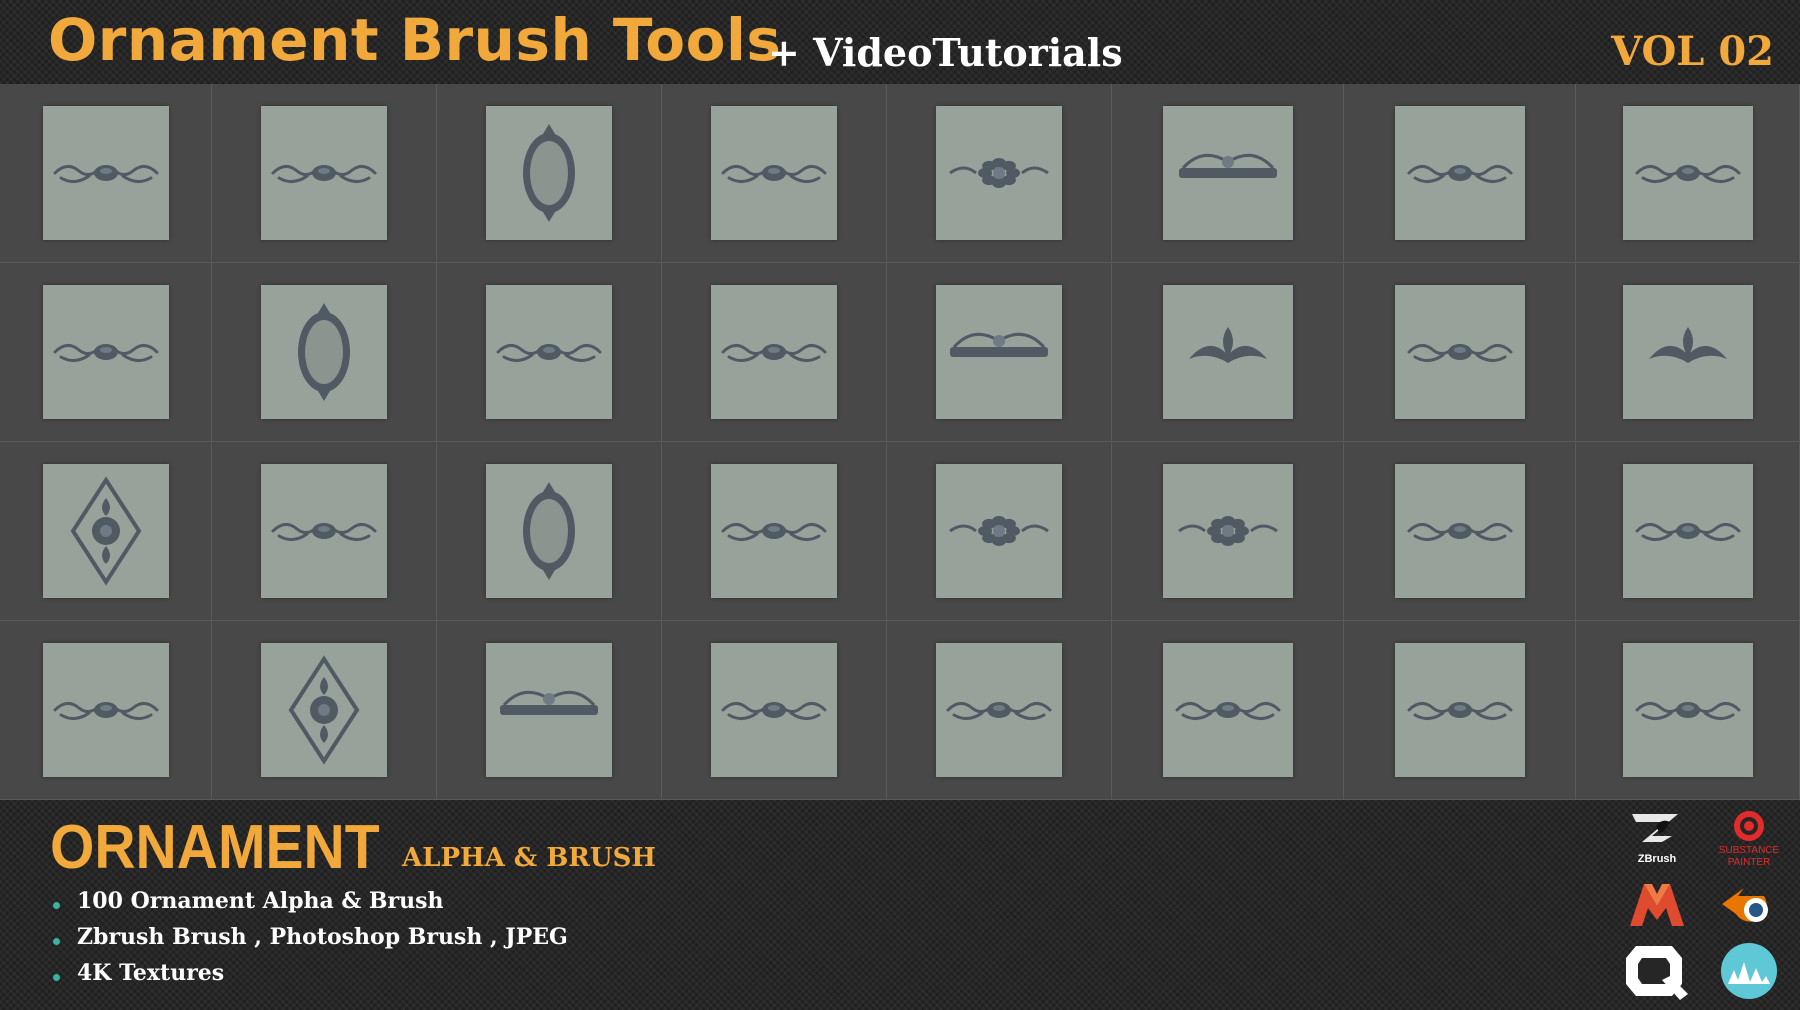 Image resolution: width=1800 pixels, height=1010 pixels. I want to click on software-logos: ZBrush SUBSTANCE PAINTER, so click(1707, 904).